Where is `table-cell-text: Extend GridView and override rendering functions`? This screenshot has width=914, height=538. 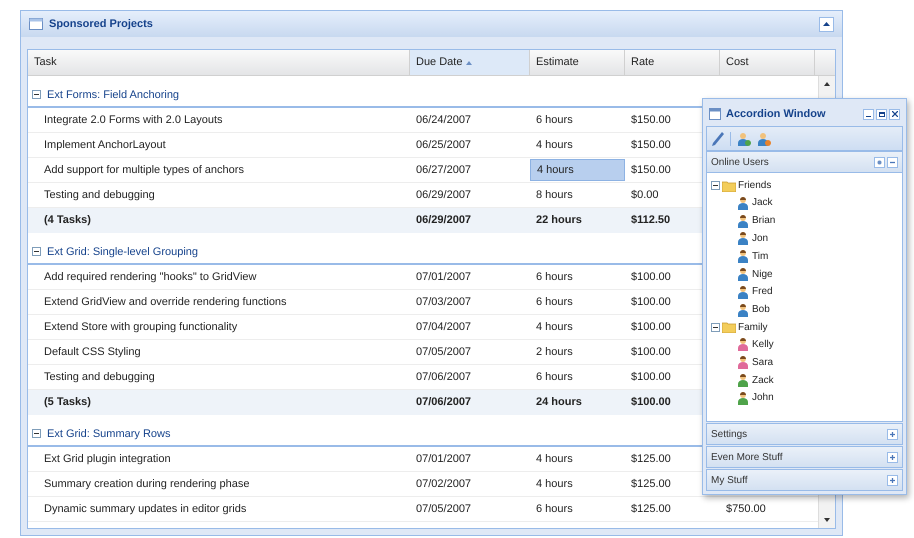 table-cell-text: Extend GridView and override rendering functions is located at coordinates (165, 302).